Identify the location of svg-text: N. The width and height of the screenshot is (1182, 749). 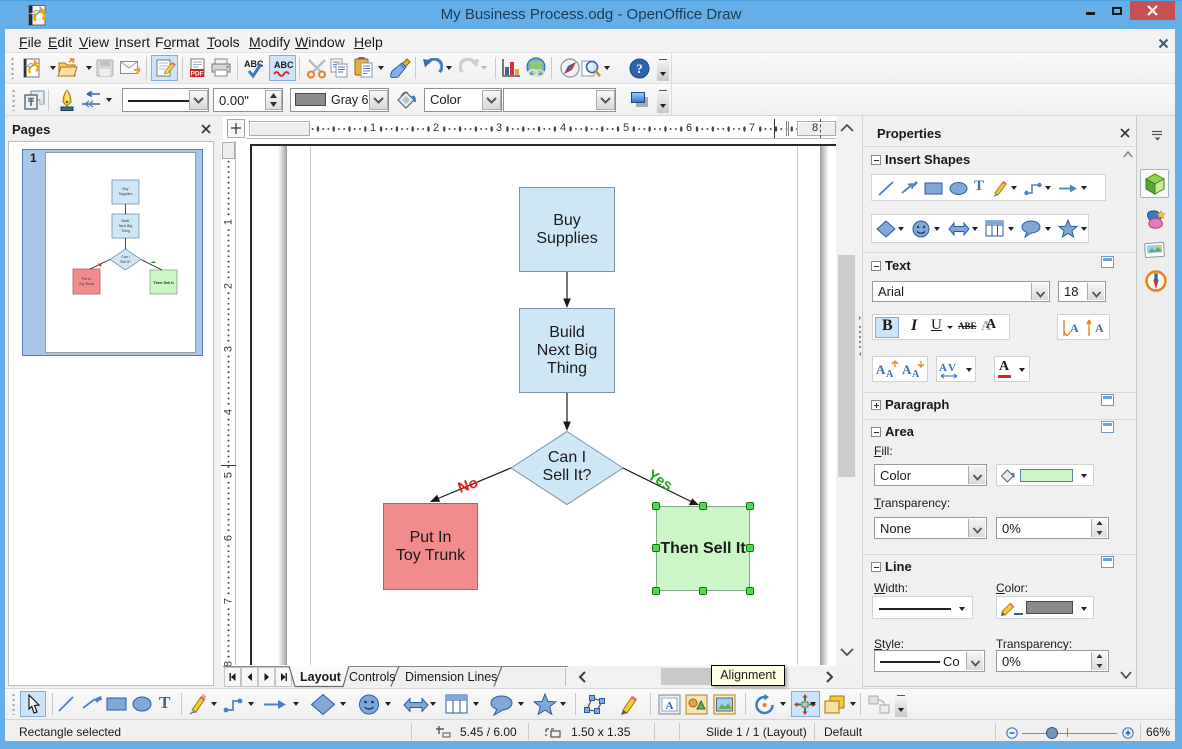
(1156, 276).